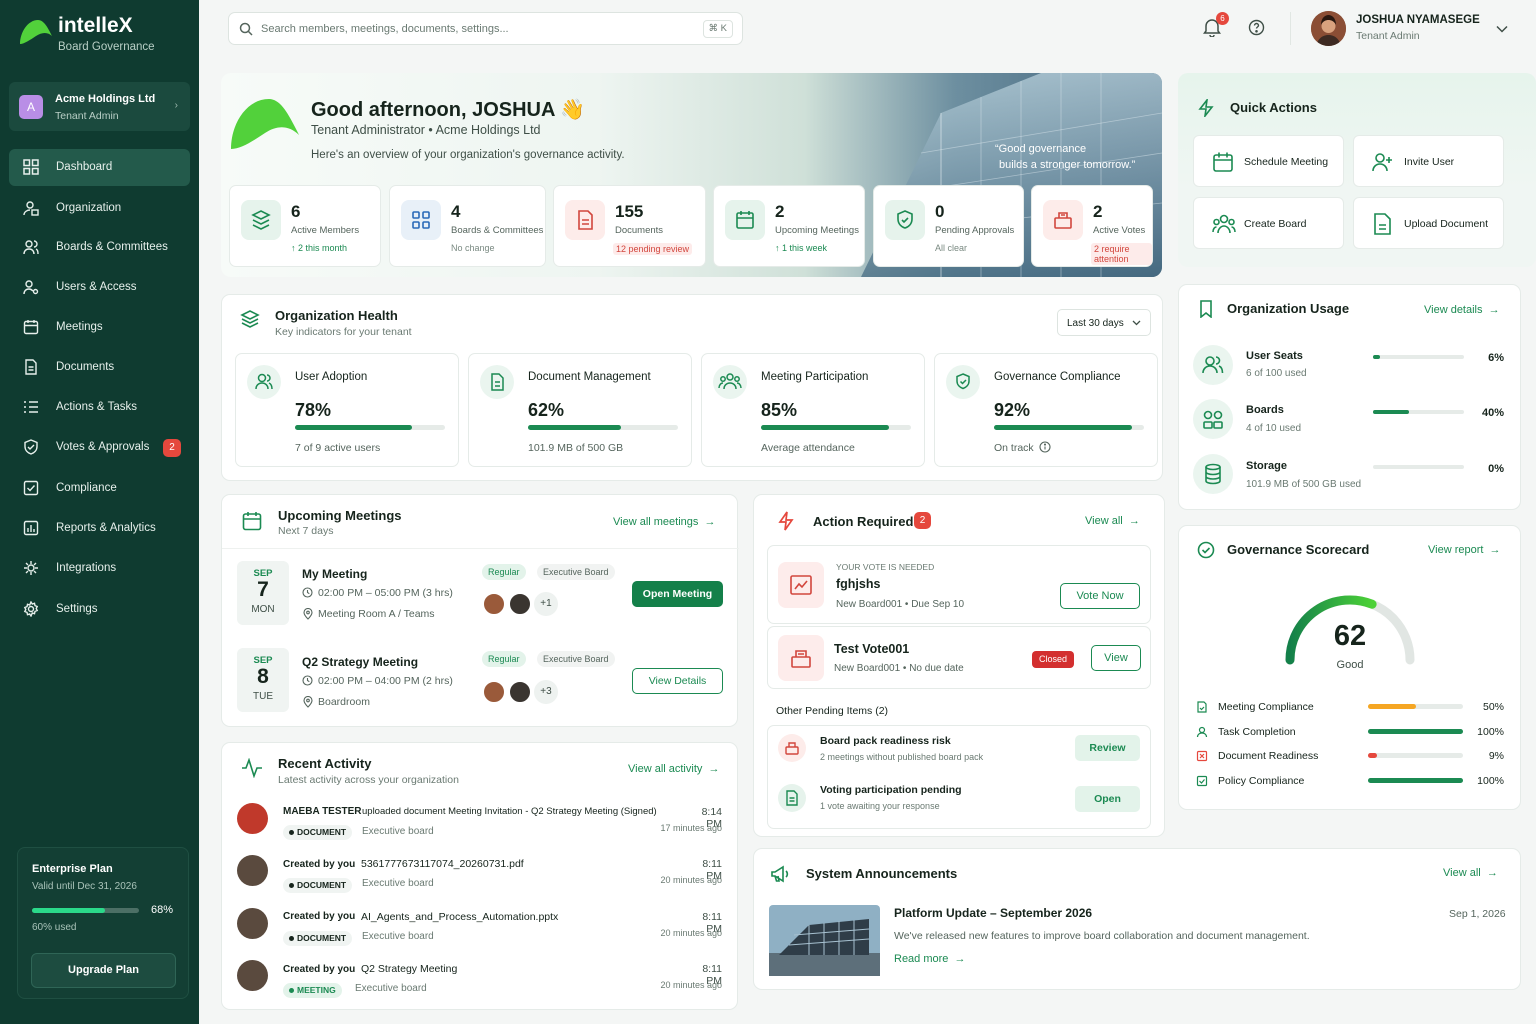 The image size is (1536, 1024). What do you see at coordinates (1462, 310) in the screenshot?
I see `view-details-link: View details →` at bounding box center [1462, 310].